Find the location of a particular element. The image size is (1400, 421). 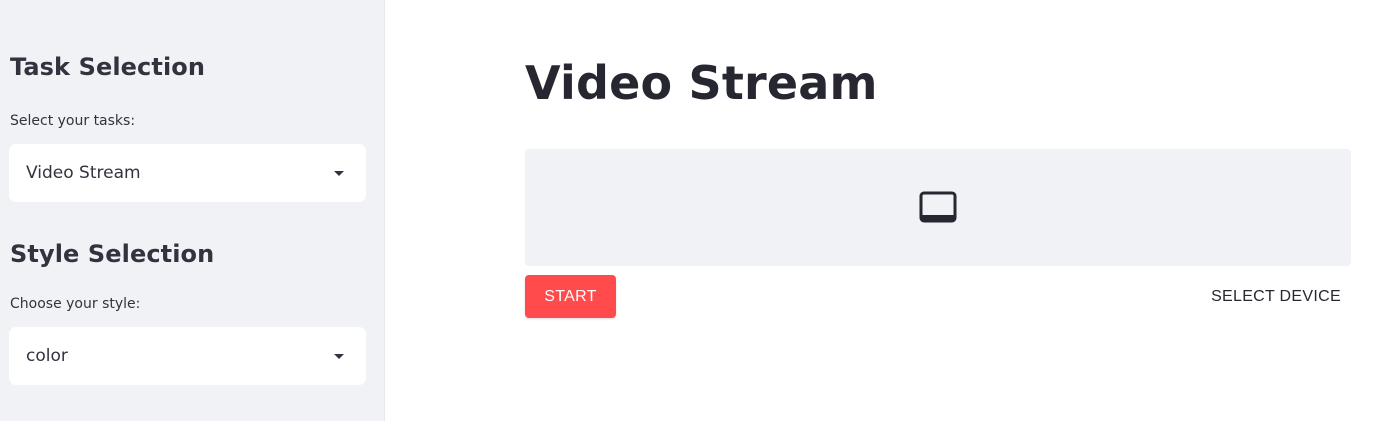

task-selection-heading: Task Selection is located at coordinates (108, 67).